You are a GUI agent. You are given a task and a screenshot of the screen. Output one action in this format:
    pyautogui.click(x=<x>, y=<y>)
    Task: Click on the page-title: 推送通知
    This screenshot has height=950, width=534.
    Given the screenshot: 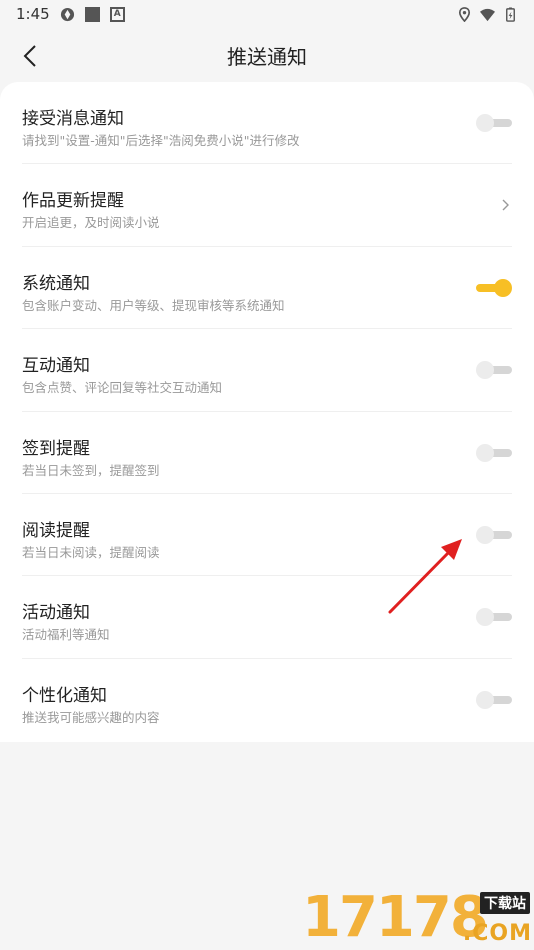 What is the action you would take?
    pyautogui.click(x=267, y=56)
    